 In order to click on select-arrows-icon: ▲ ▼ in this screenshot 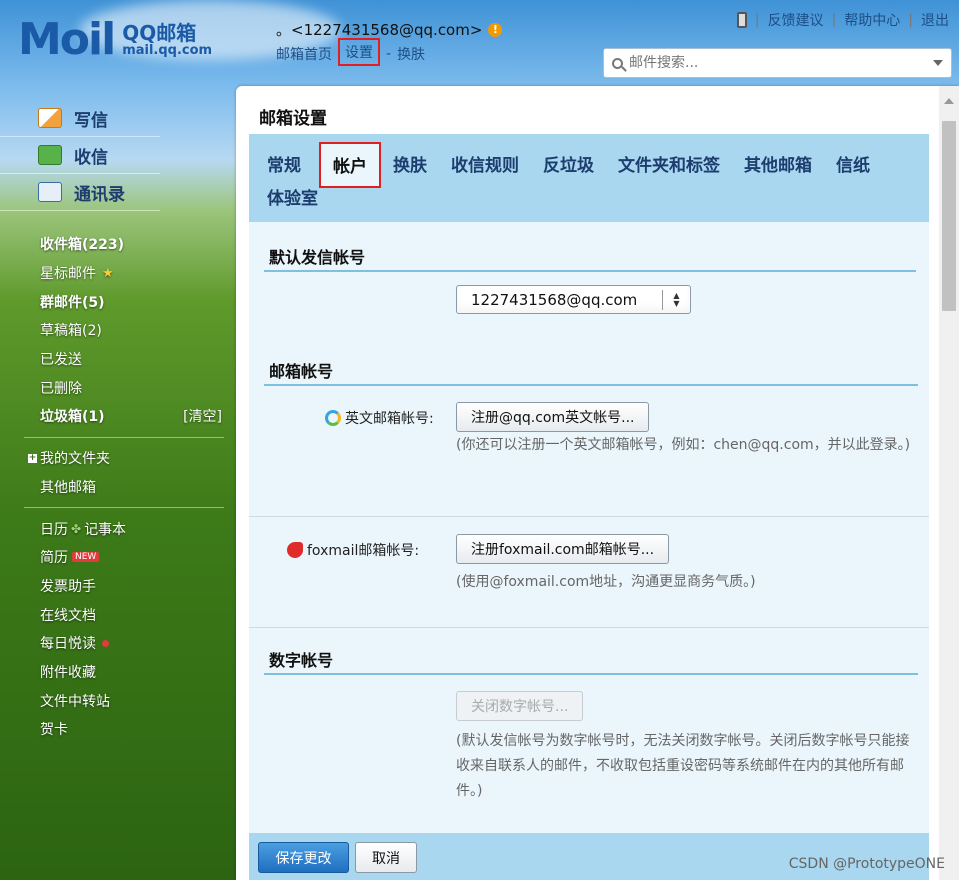, I will do `click(676, 299)`.